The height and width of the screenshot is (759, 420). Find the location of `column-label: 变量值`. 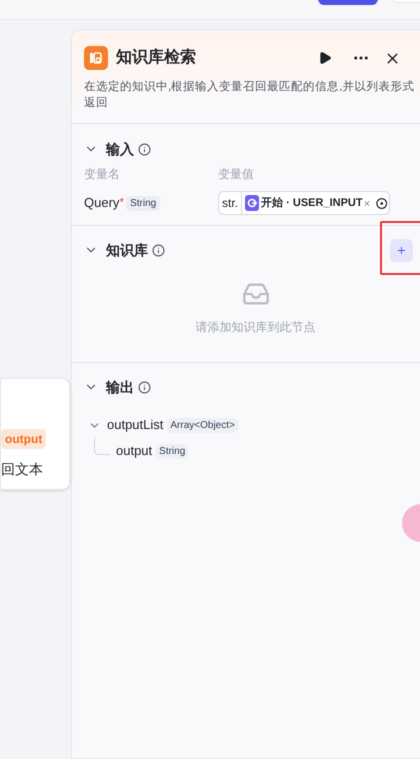

column-label: 变量值 is located at coordinates (236, 174).